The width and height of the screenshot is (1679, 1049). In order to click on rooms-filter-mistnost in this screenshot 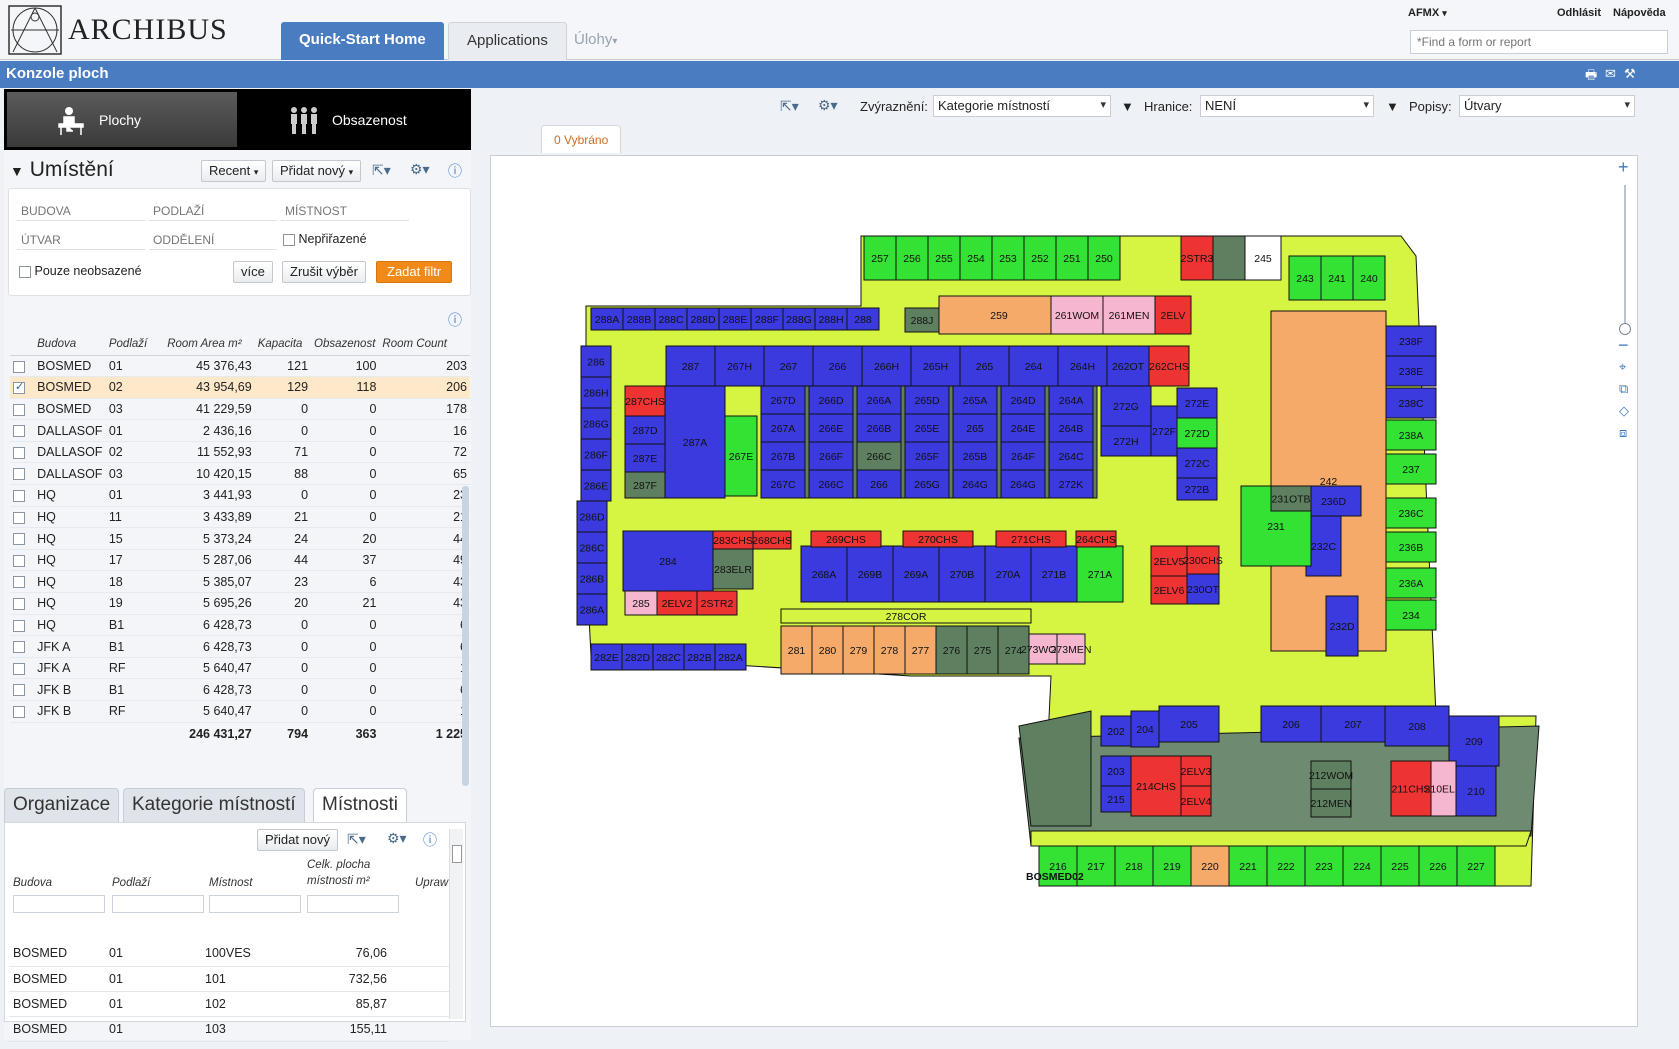, I will do `click(255, 904)`.